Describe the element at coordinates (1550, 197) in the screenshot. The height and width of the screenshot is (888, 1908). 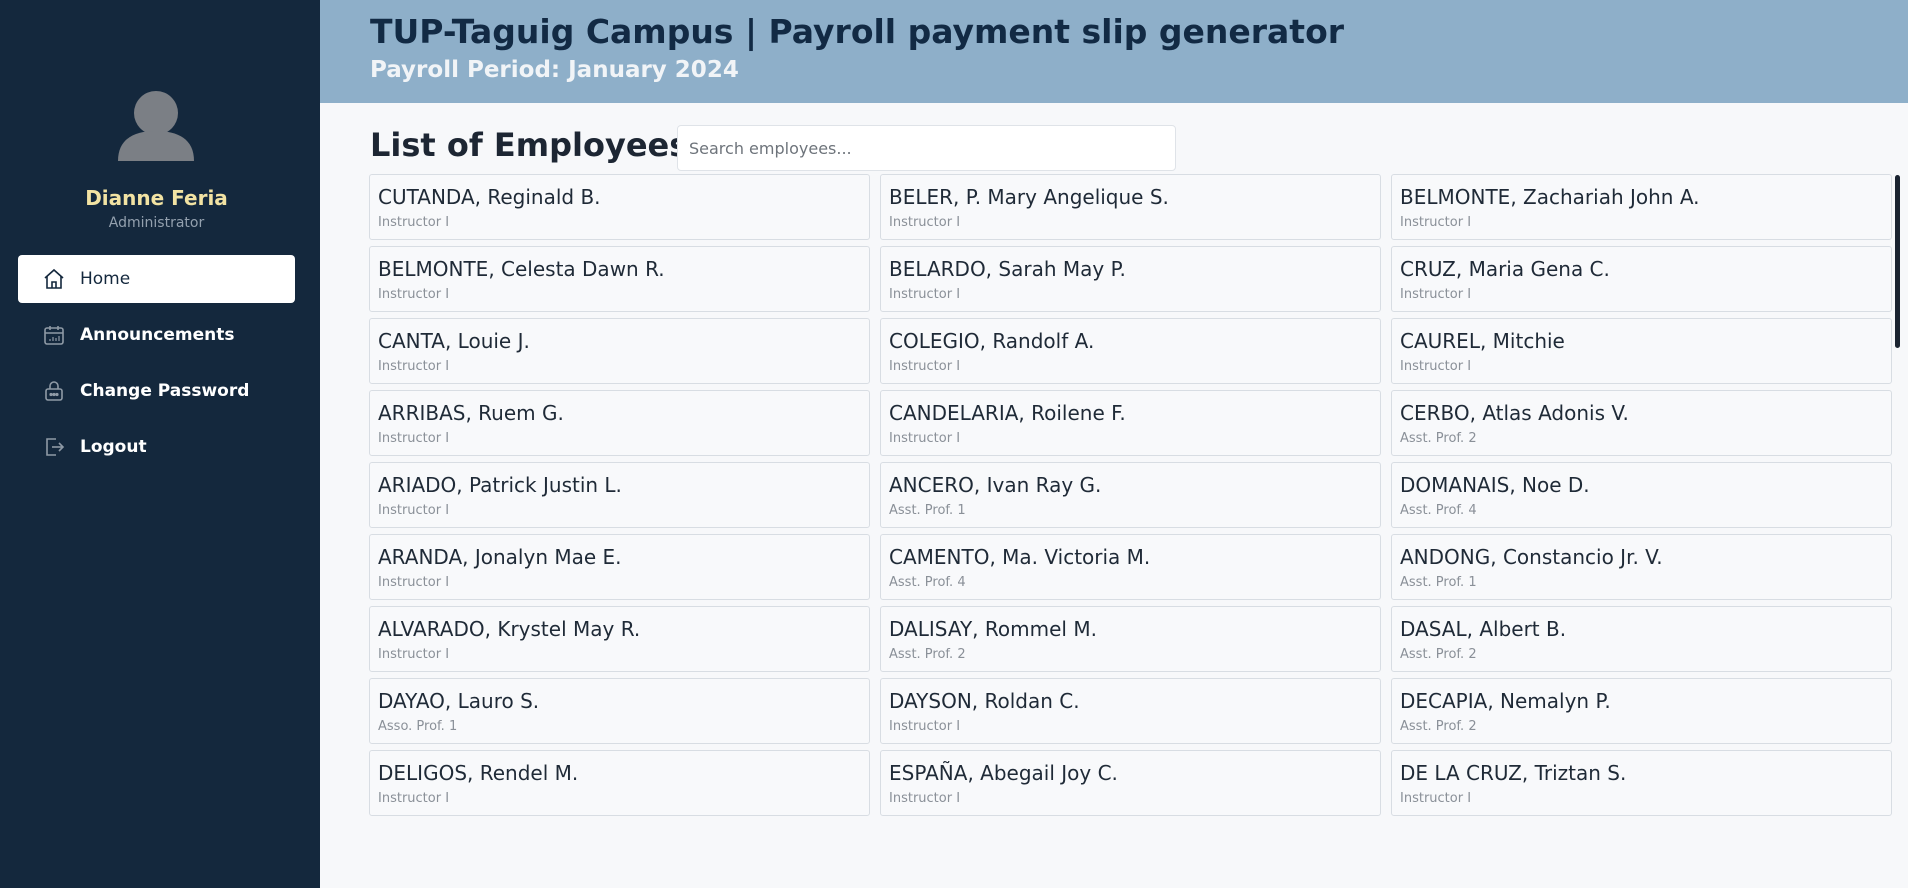
I see `employee-name: BELMONTE, Zachariah John A.` at that location.